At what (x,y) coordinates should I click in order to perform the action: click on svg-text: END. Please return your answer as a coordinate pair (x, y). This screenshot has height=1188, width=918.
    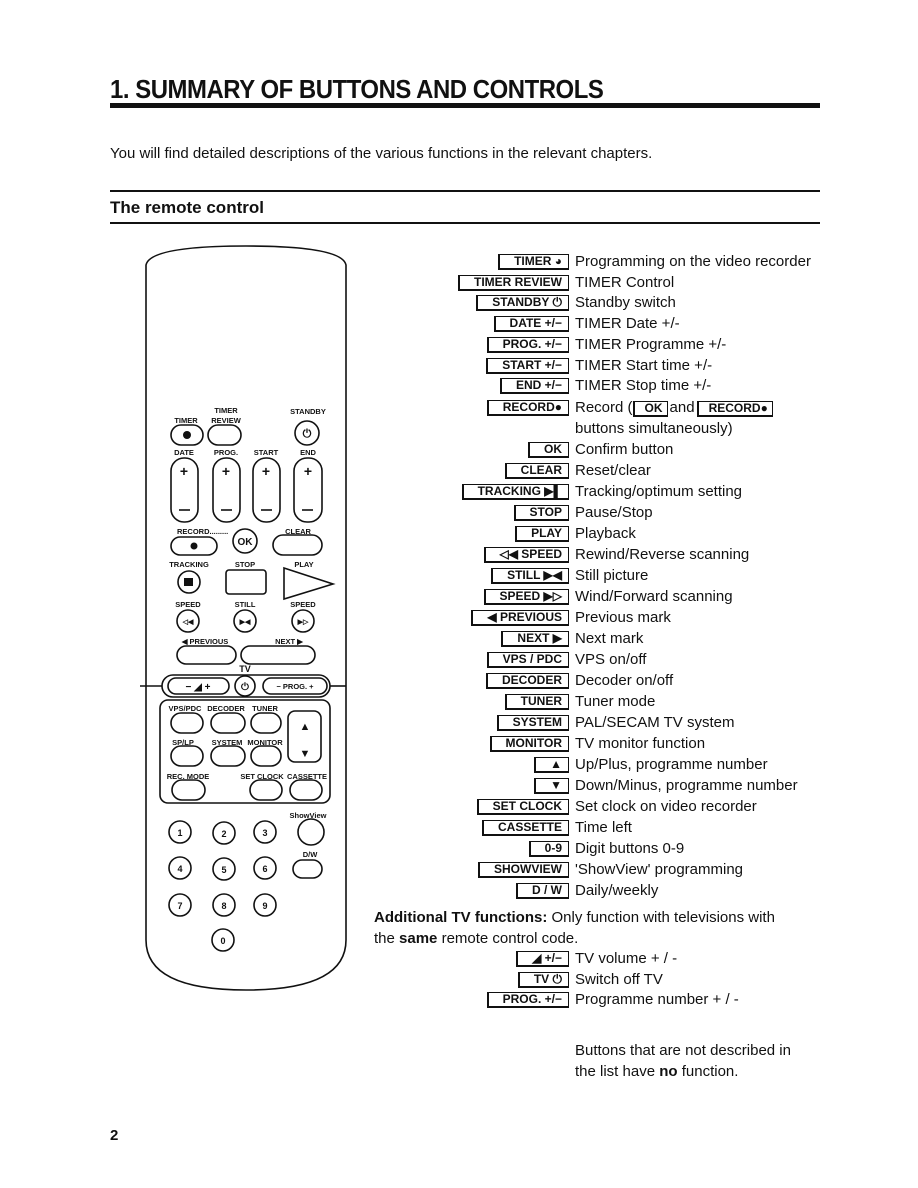
    Looking at the image, I should click on (308, 452).